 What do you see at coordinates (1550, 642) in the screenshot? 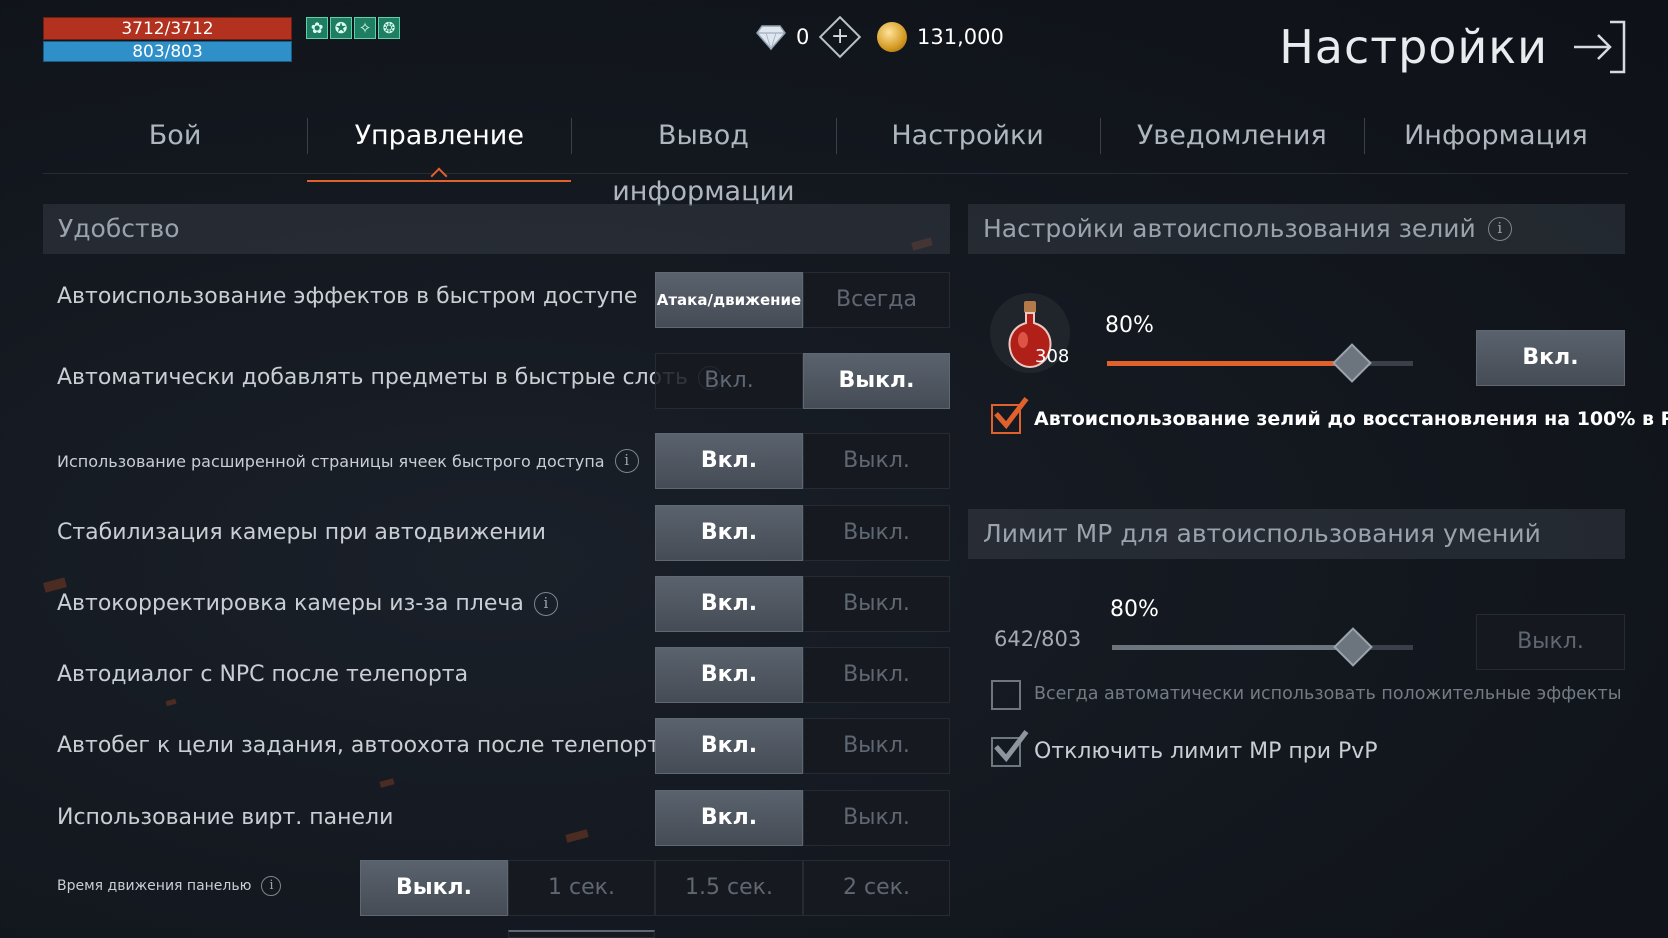
I see `mp-toggle-button: Выкл.` at bounding box center [1550, 642].